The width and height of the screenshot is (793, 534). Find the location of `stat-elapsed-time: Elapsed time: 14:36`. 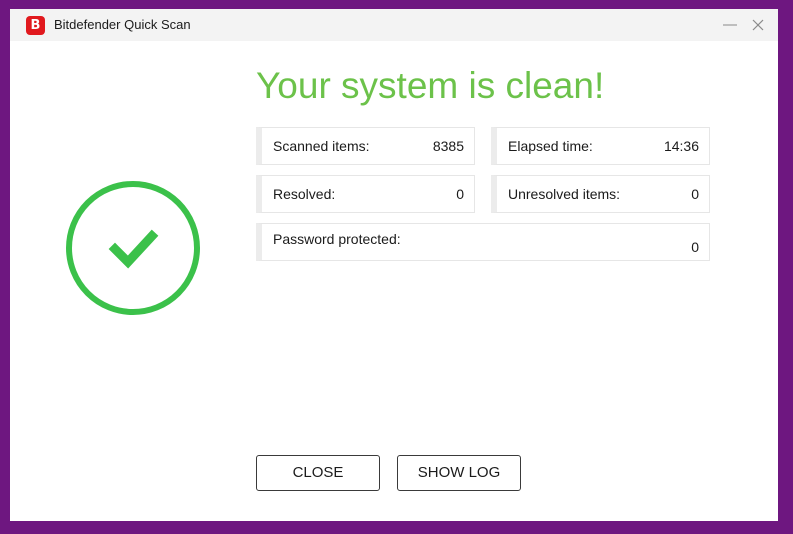

stat-elapsed-time: Elapsed time: 14:36 is located at coordinates (600, 146).